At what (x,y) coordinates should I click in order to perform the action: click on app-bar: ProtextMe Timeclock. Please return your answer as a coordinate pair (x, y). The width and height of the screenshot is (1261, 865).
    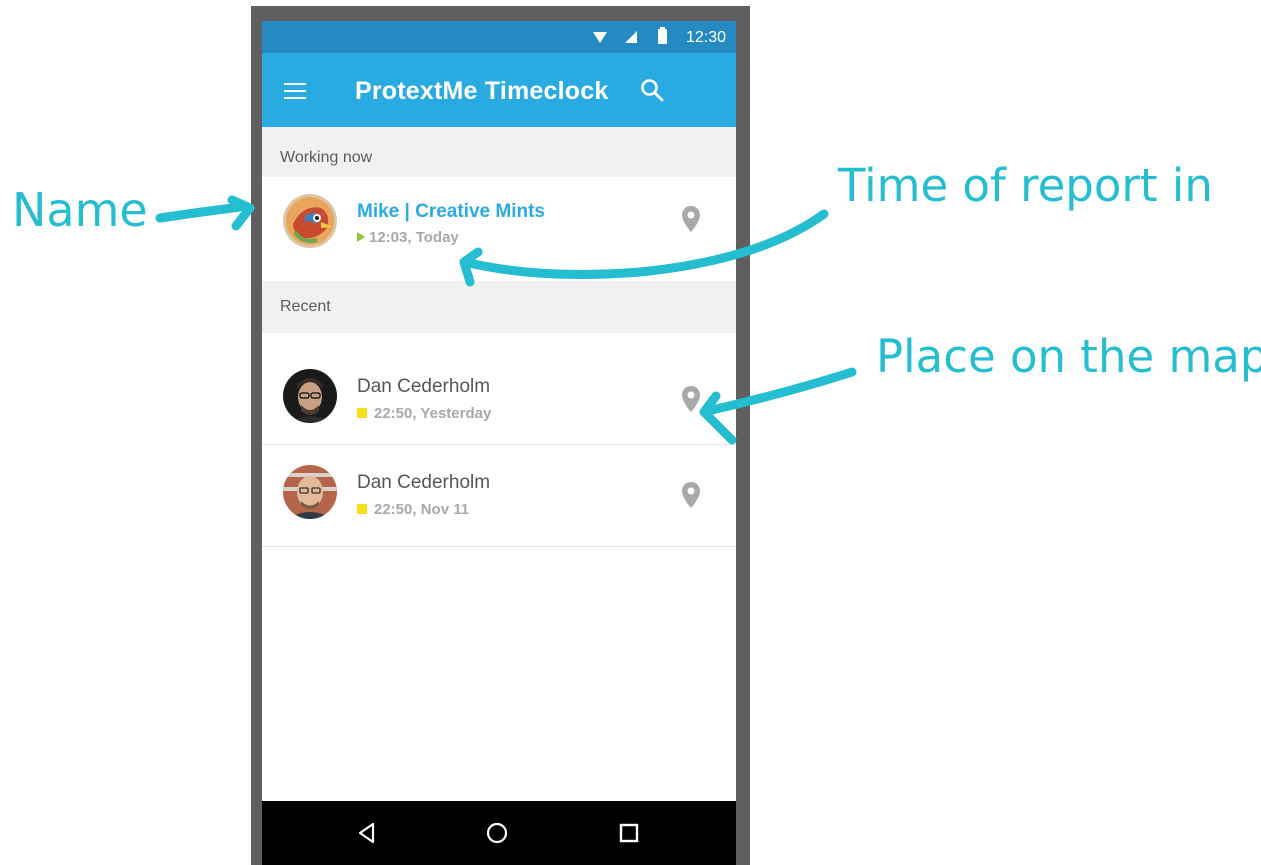
    Looking at the image, I should click on (499, 90).